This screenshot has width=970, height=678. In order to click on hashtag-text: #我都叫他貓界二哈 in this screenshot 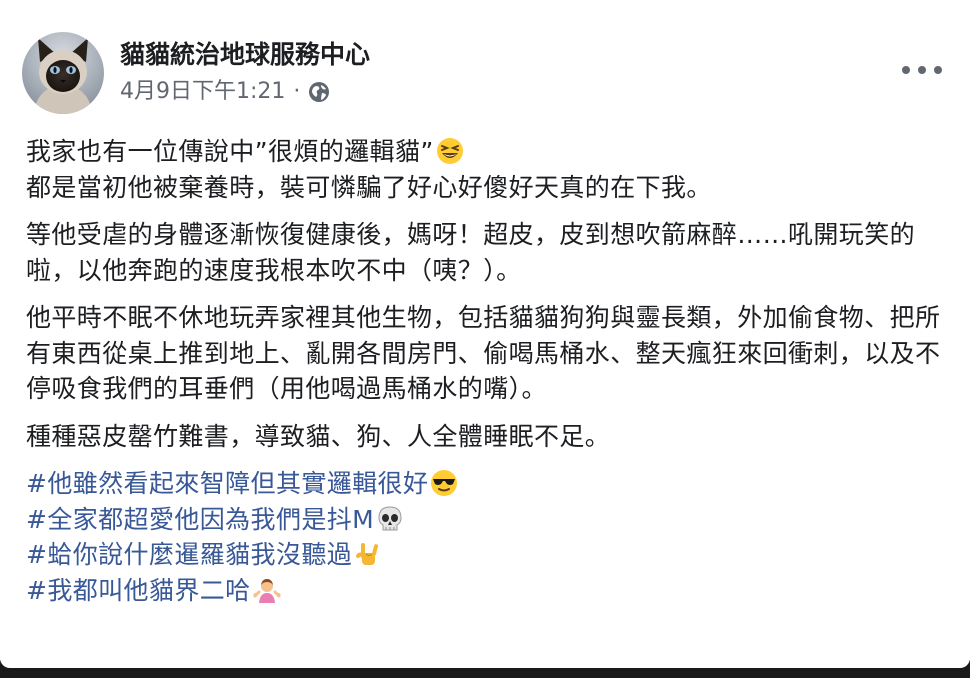, I will do `click(138, 590)`.